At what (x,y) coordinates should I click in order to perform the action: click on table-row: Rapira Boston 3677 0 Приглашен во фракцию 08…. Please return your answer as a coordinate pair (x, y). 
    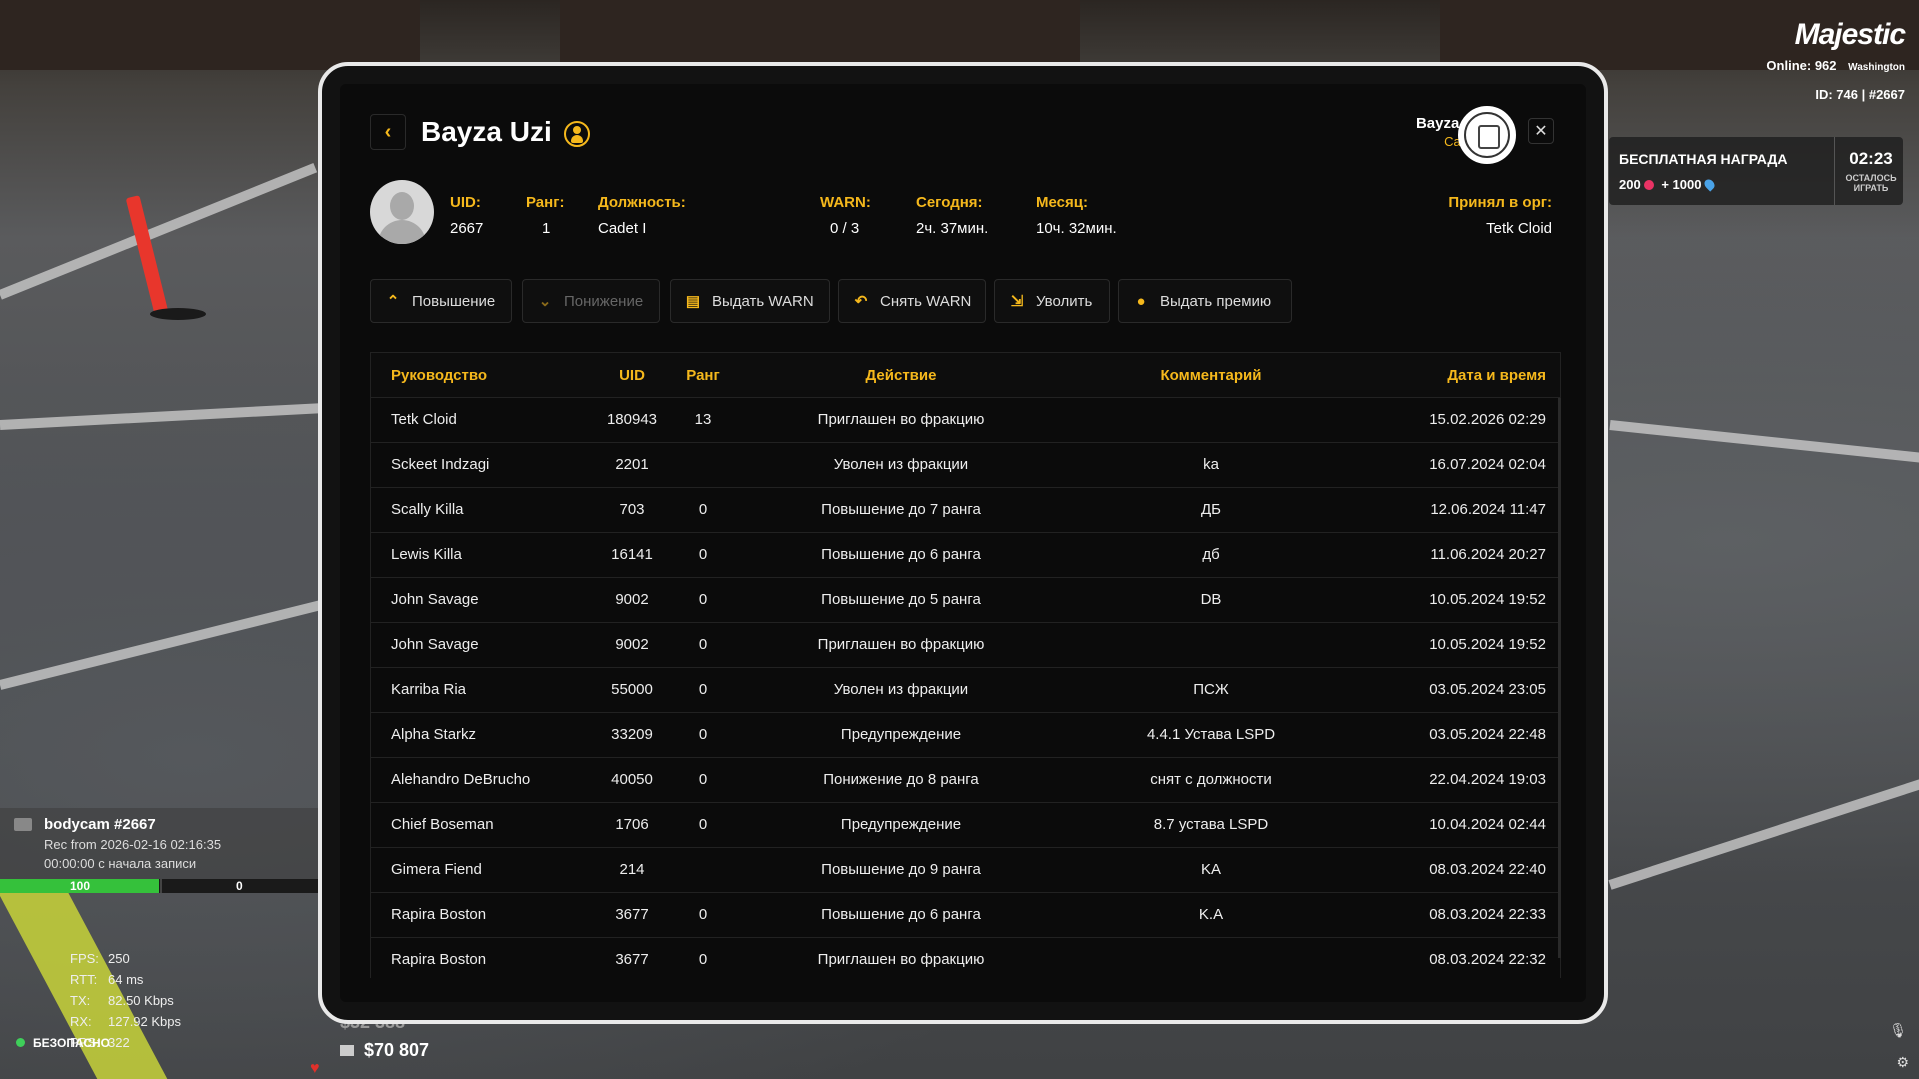
    Looking at the image, I should click on (965, 958).